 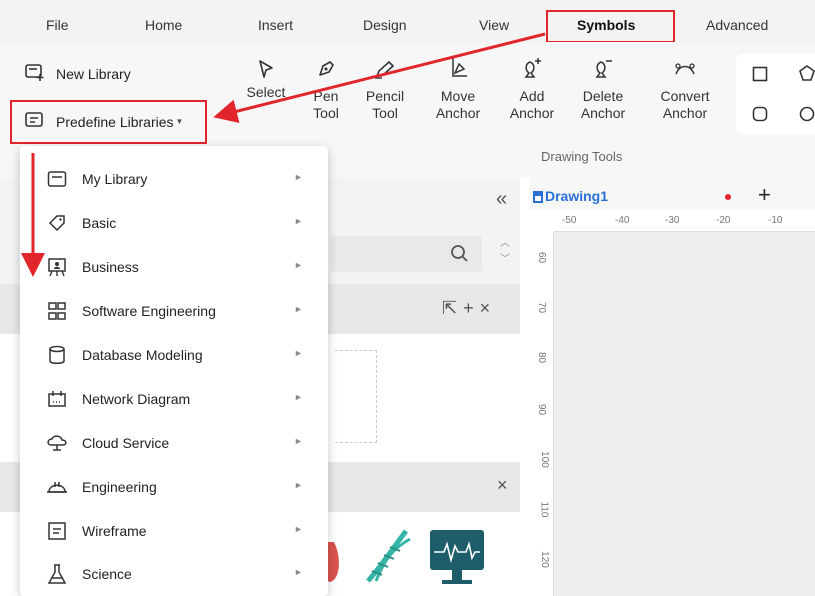 I want to click on document-tab-title: Drawing1, so click(x=576, y=196).